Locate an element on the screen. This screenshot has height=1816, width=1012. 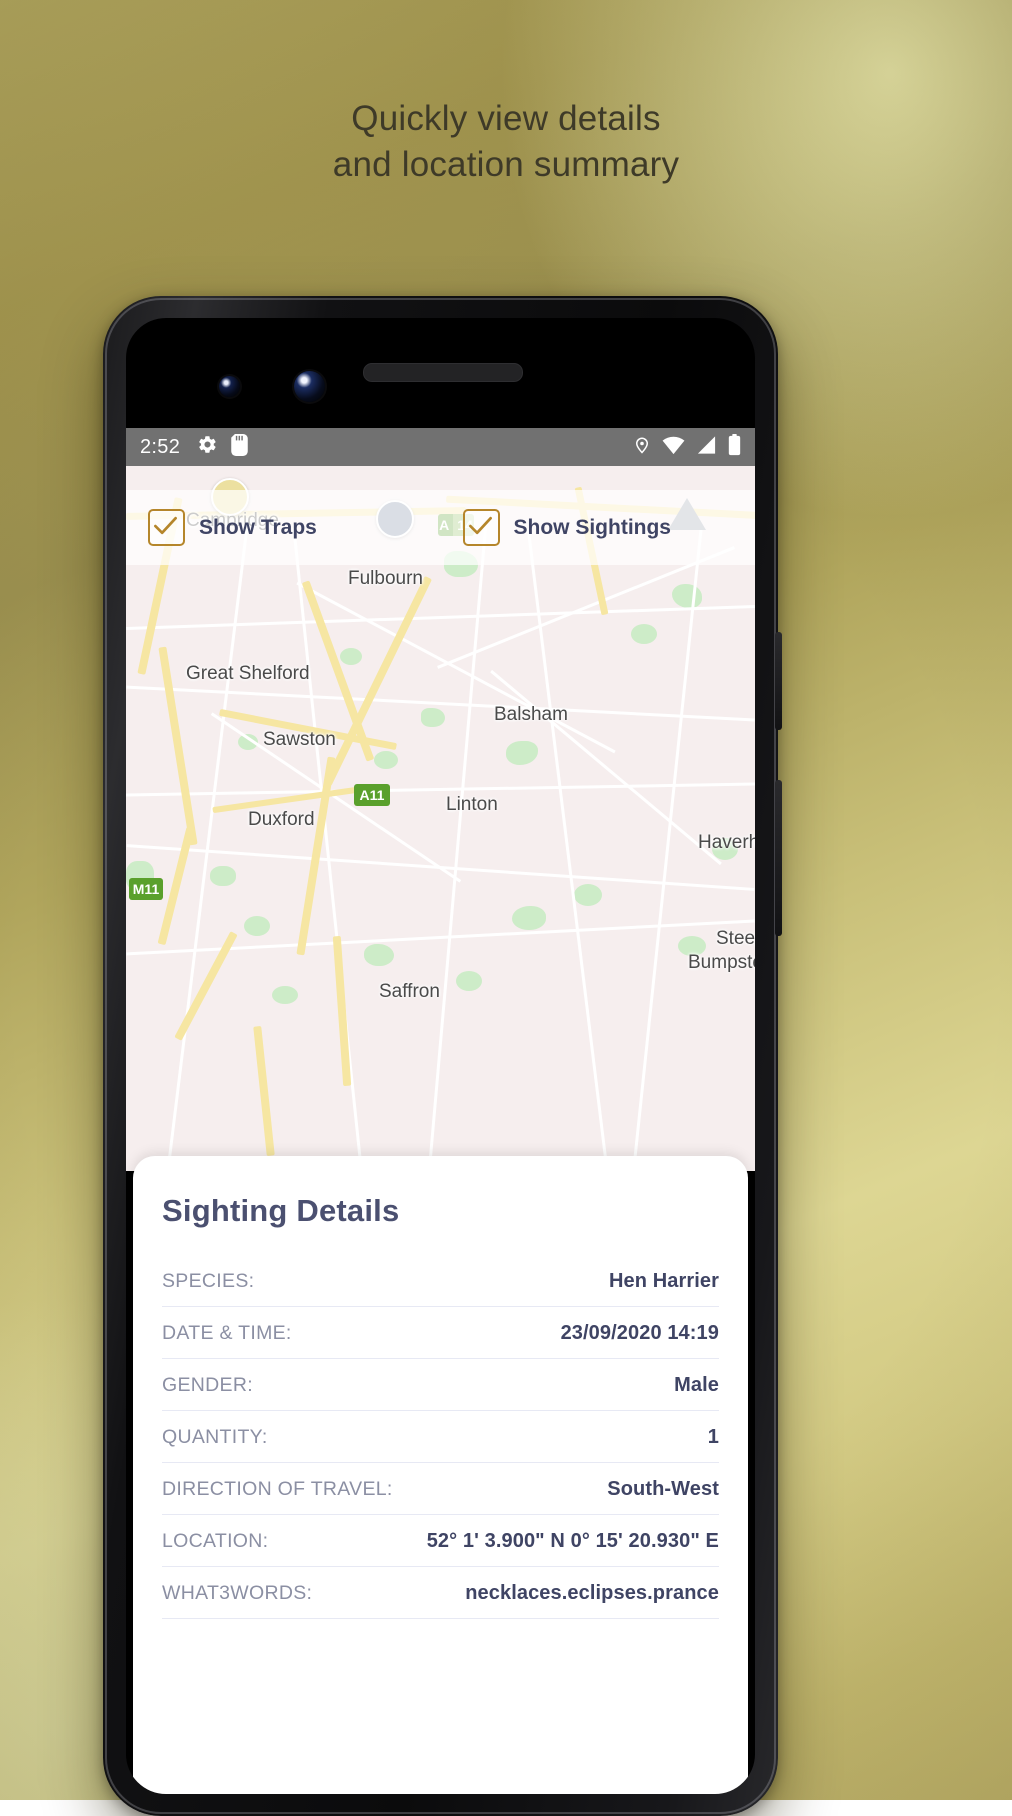
power-button is located at coordinates (778, 681).